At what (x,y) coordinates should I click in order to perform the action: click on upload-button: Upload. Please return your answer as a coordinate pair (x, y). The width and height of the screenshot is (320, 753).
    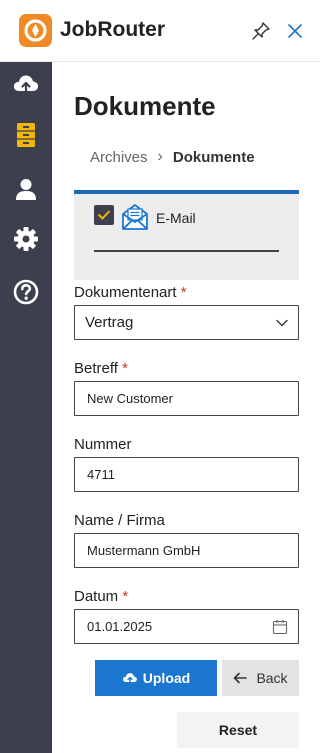
    Looking at the image, I should click on (156, 678).